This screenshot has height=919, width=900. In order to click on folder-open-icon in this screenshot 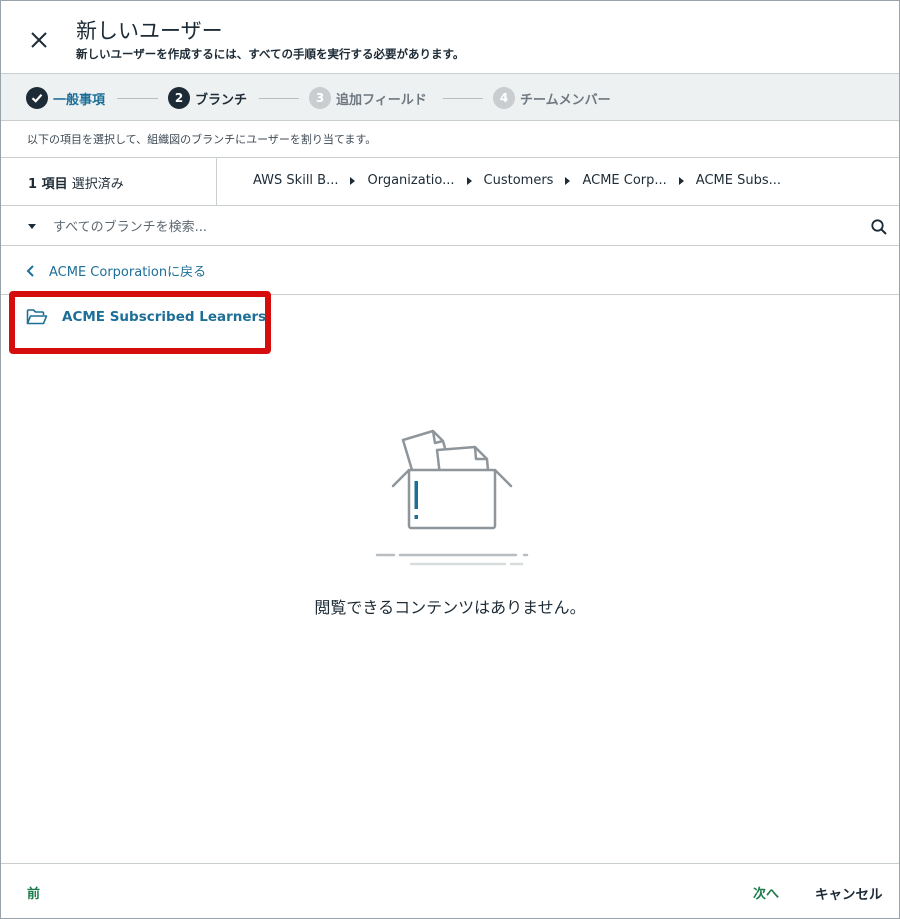, I will do `click(37, 317)`.